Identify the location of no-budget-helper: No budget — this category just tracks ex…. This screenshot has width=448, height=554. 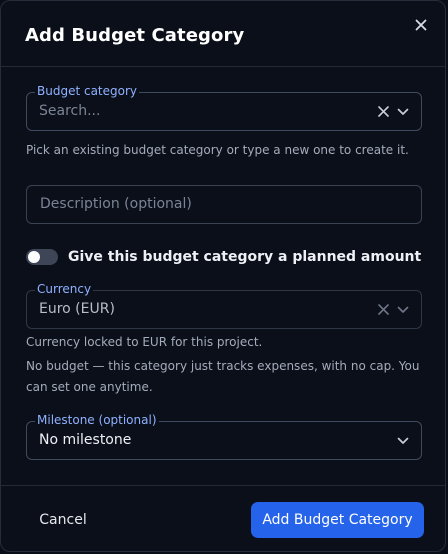
(223, 376).